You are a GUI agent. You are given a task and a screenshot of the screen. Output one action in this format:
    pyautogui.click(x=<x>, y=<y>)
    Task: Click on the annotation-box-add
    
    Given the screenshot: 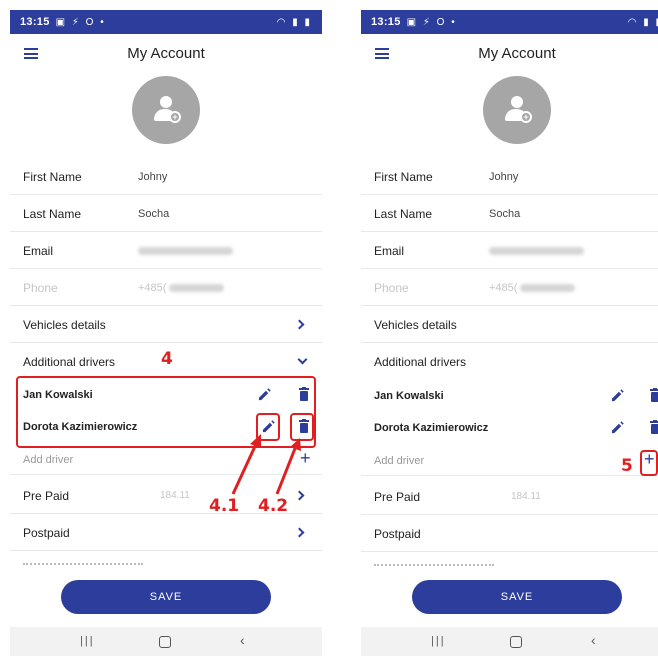 What is the action you would take?
    pyautogui.click(x=649, y=463)
    